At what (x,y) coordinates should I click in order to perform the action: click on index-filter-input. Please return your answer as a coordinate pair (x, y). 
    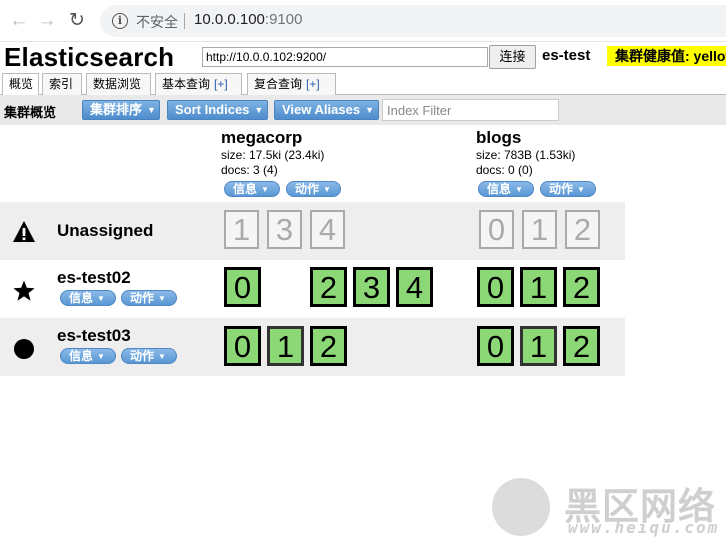
    Looking at the image, I should click on (470, 110).